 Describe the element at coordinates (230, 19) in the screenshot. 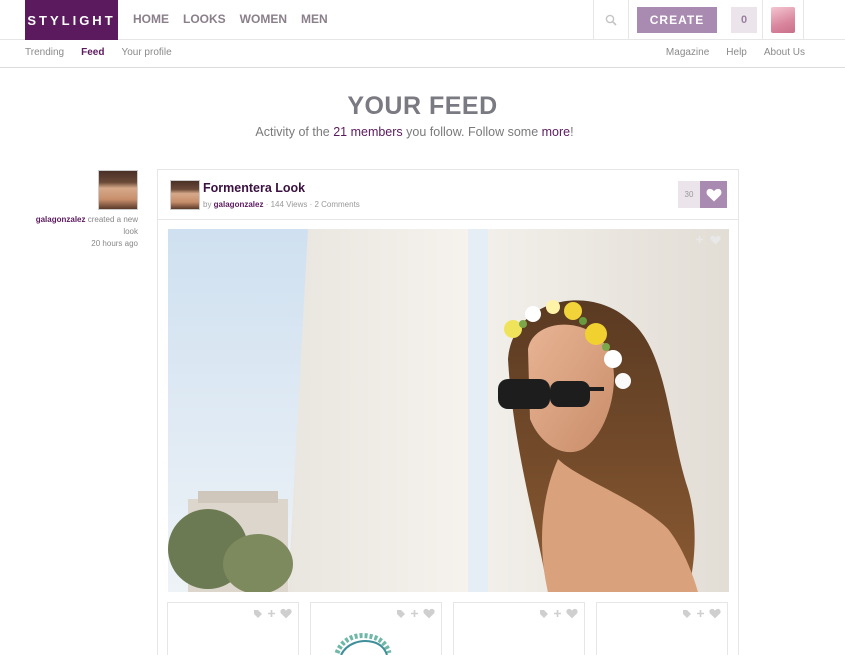

I see `main-nav: HOME LOOKS WOMEN MEN` at that location.